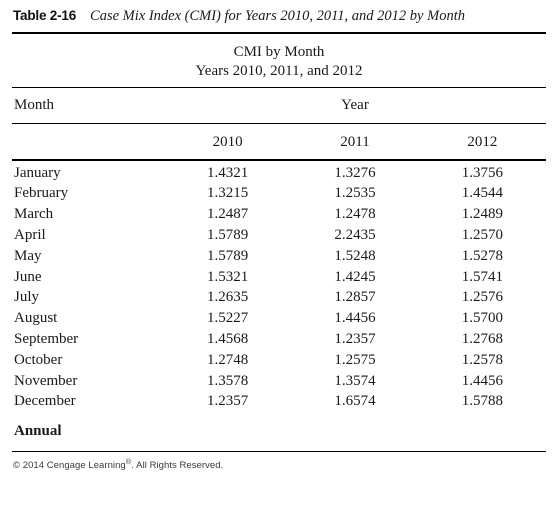 The height and width of the screenshot is (513, 558). Describe the element at coordinates (279, 300) in the screenshot. I see `table-row: July 1.2635 1.2857 1.2576` at that location.